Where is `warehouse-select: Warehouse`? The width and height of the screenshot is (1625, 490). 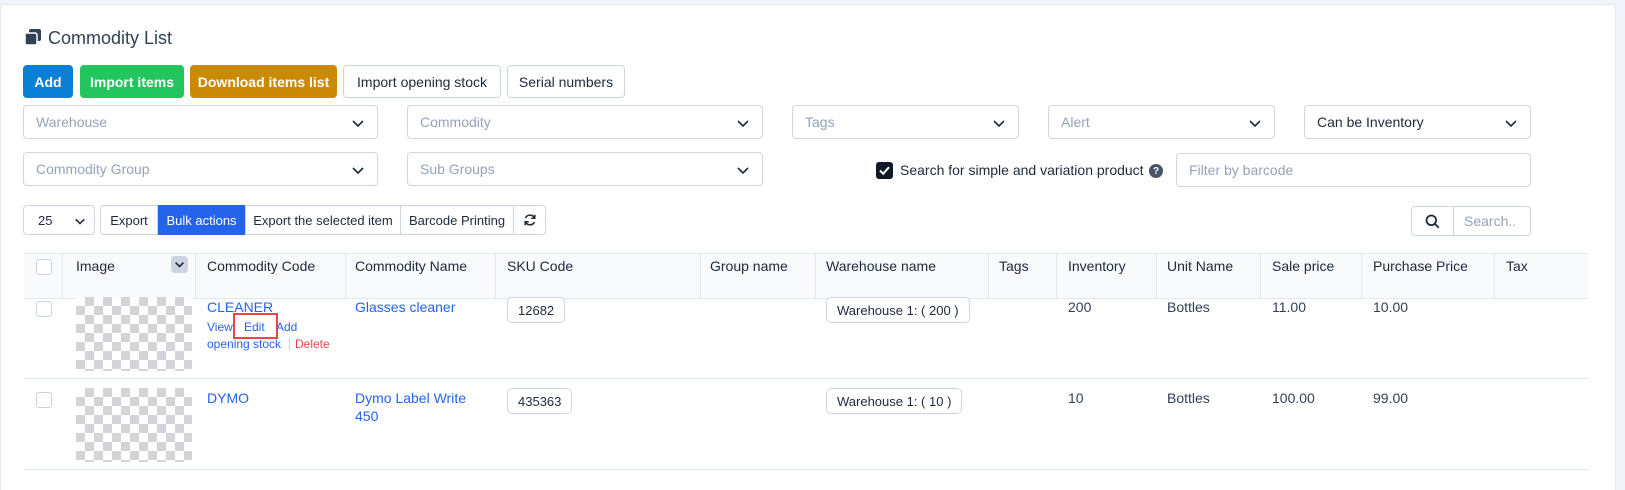
warehouse-select: Warehouse is located at coordinates (200, 122).